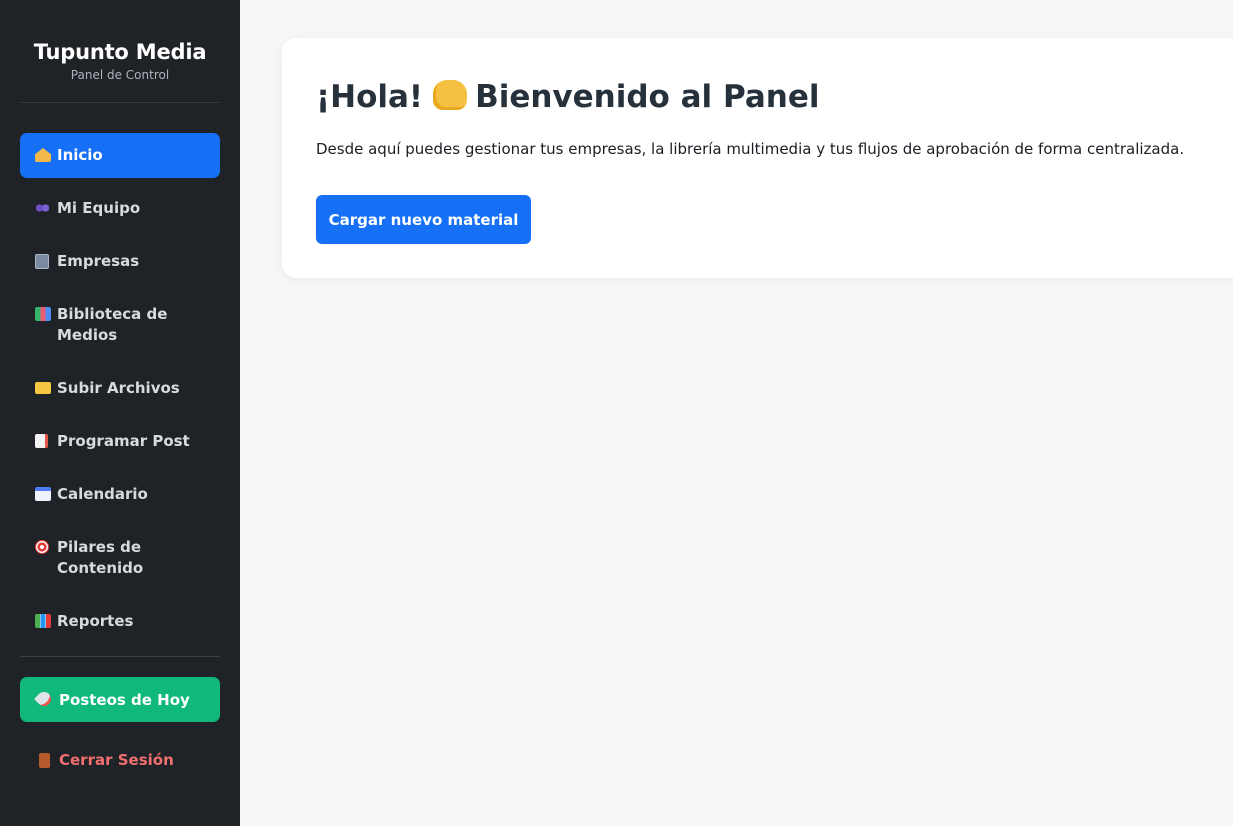 The height and width of the screenshot is (826, 1233). Describe the element at coordinates (46, 388) in the screenshot. I see `folder-icon` at that location.